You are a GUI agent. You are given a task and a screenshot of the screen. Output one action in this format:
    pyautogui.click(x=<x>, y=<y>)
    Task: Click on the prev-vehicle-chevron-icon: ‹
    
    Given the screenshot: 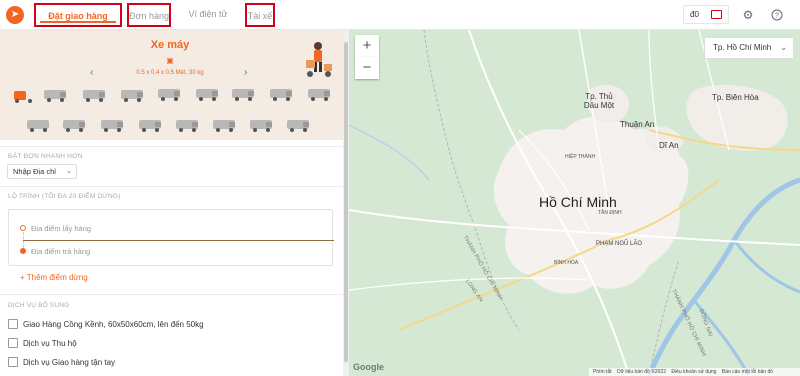 What is the action you would take?
    pyautogui.click(x=91, y=72)
    